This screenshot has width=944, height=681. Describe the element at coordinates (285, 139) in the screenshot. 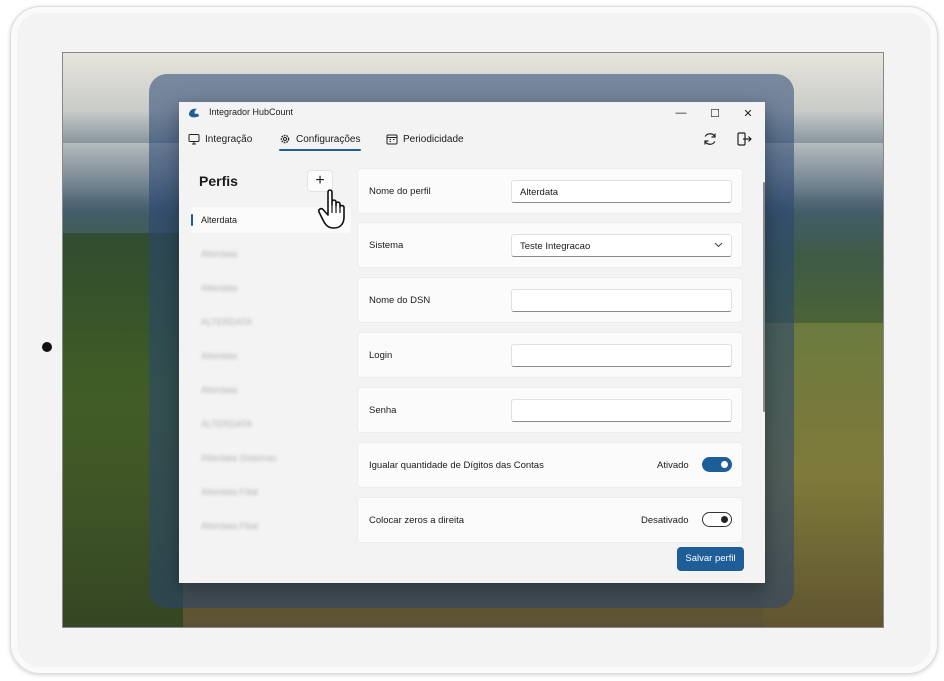

I see `gear-icon` at that location.